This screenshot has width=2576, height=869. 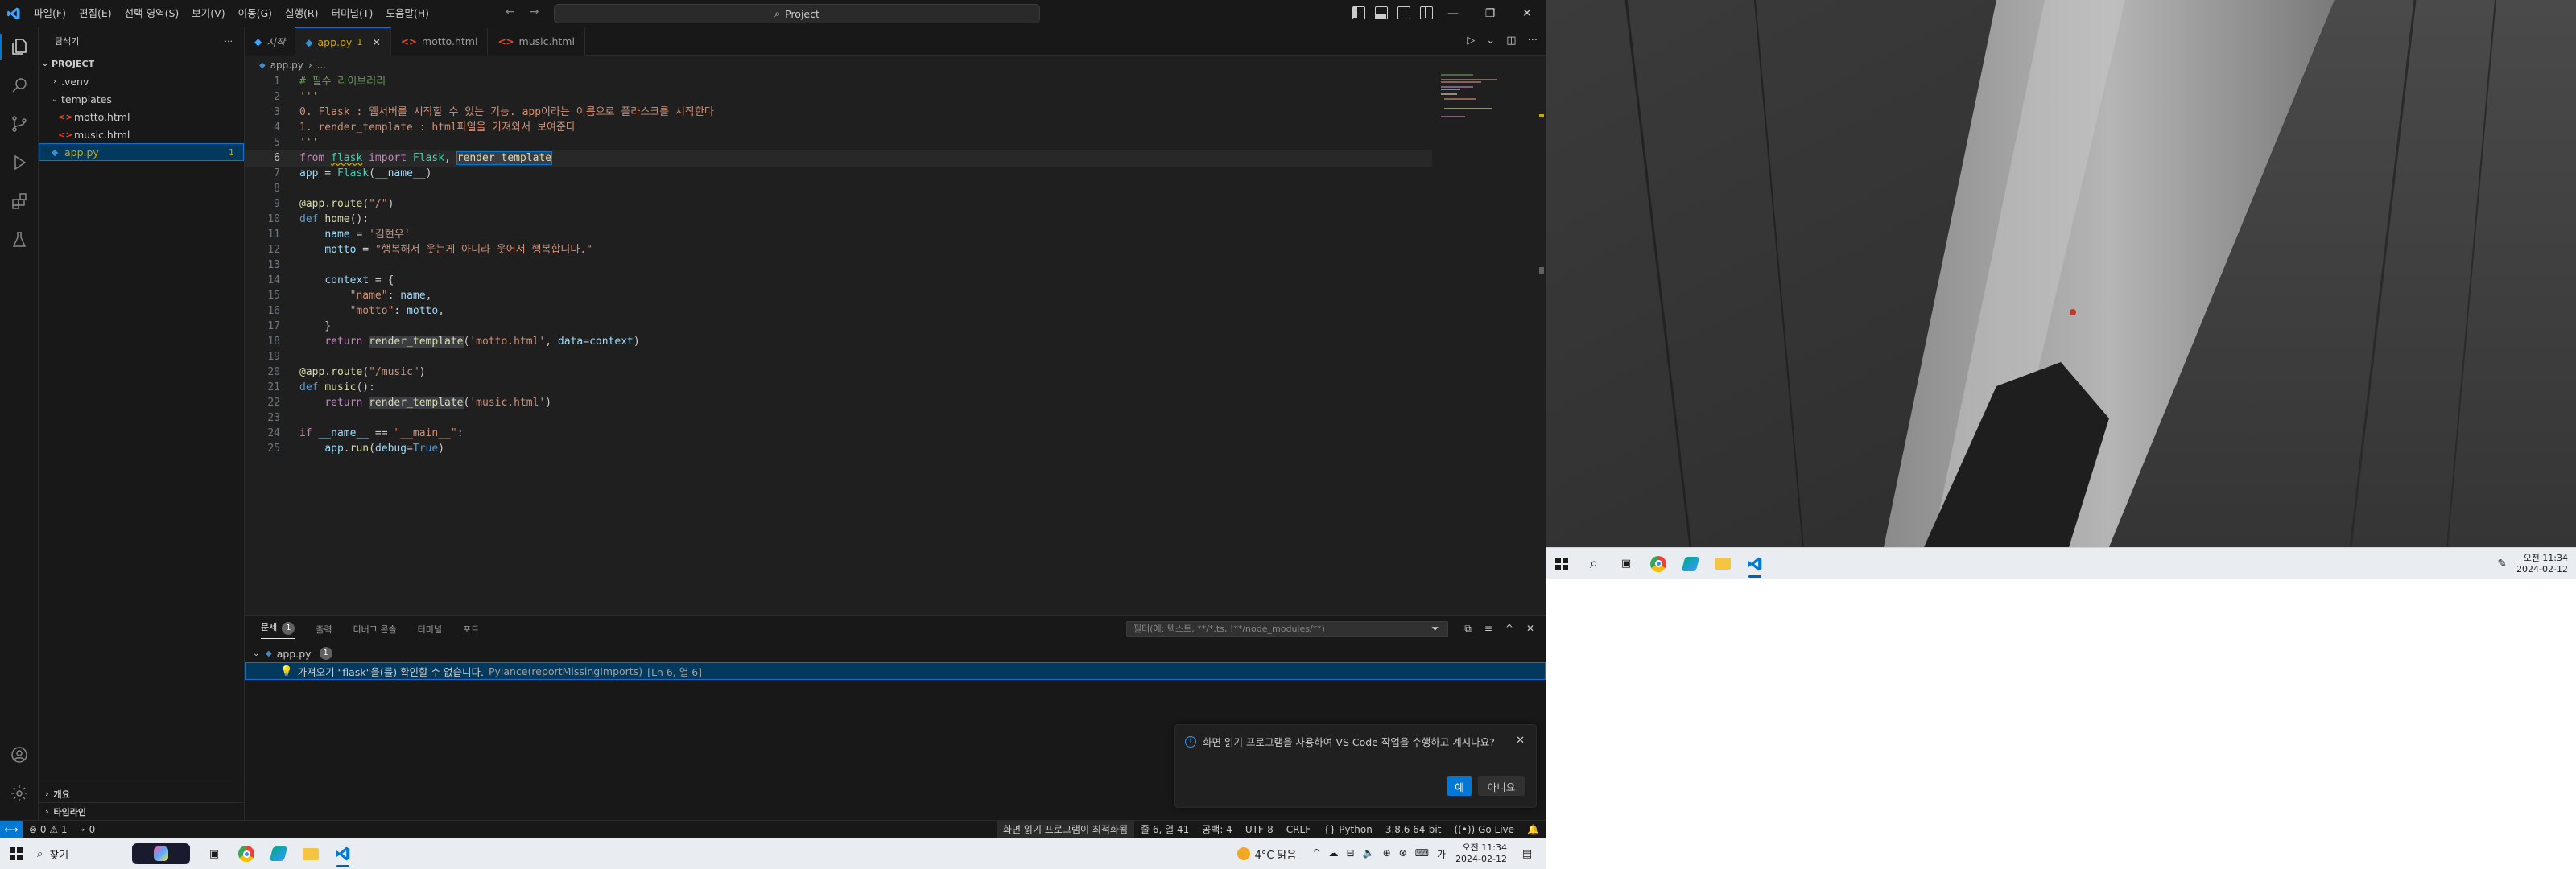 What do you see at coordinates (1441, 854) in the screenshot?
I see `ime-korean-icon: 가` at bounding box center [1441, 854].